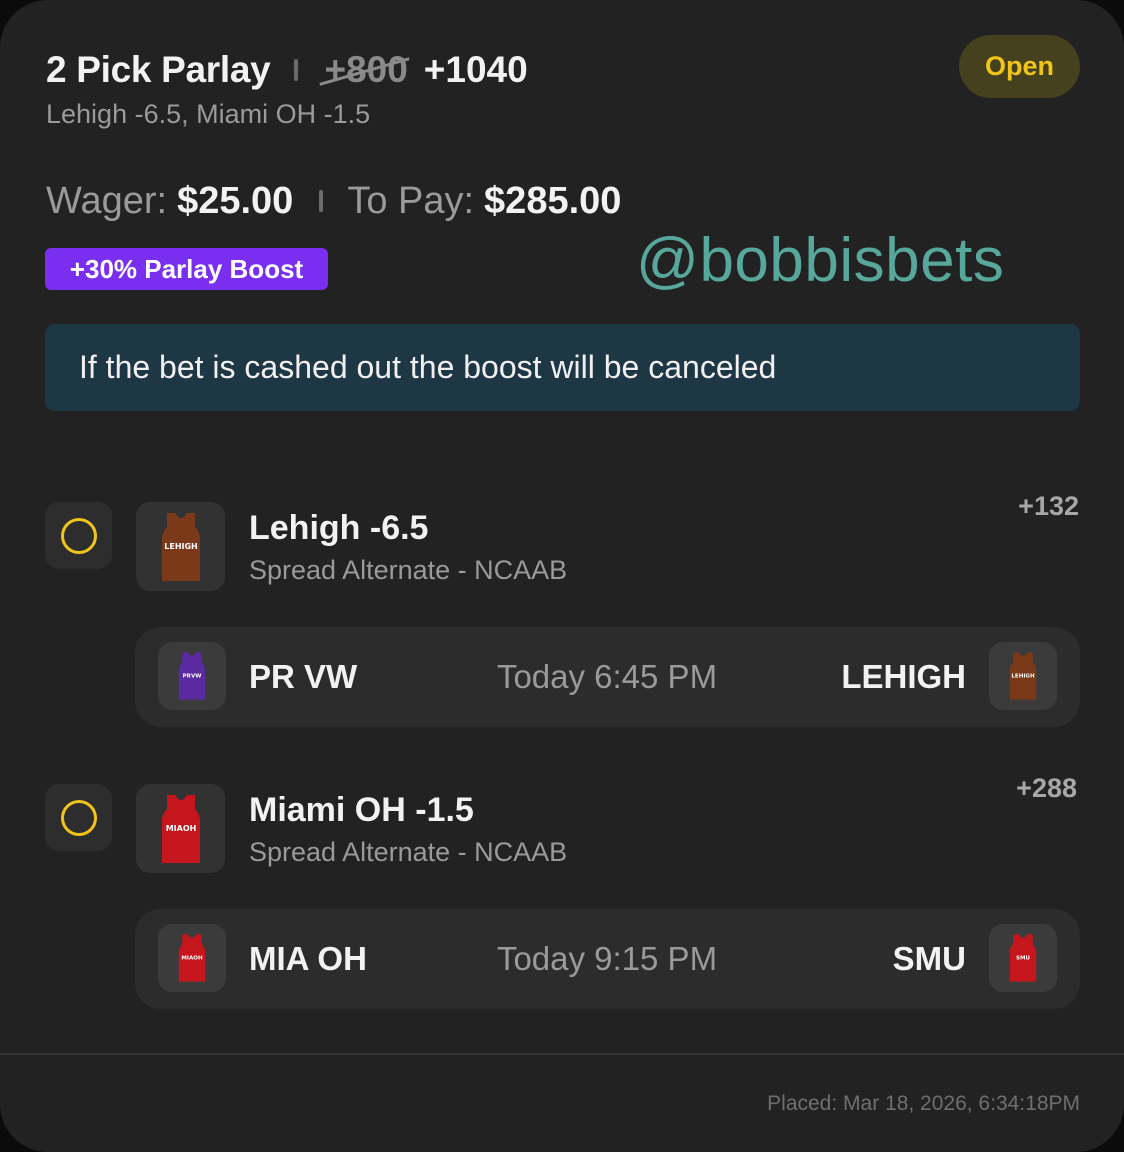 The width and height of the screenshot is (1124, 1152). What do you see at coordinates (308, 958) in the screenshot?
I see `home-team-name: MIA OH` at bounding box center [308, 958].